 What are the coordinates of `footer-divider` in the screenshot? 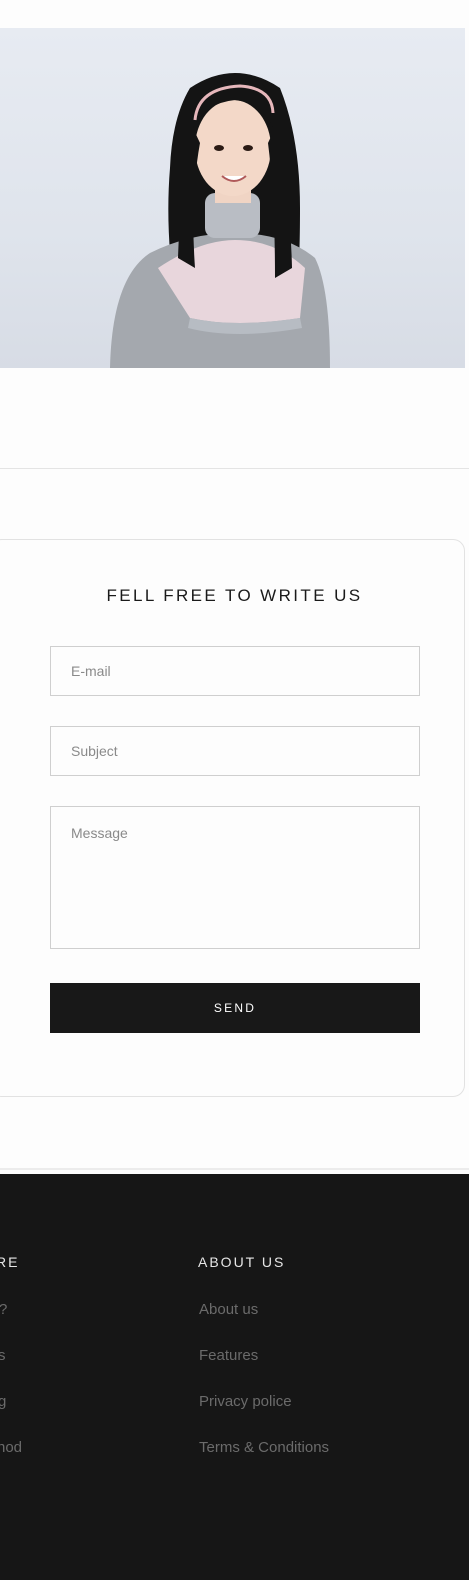 It's located at (234, 1169).